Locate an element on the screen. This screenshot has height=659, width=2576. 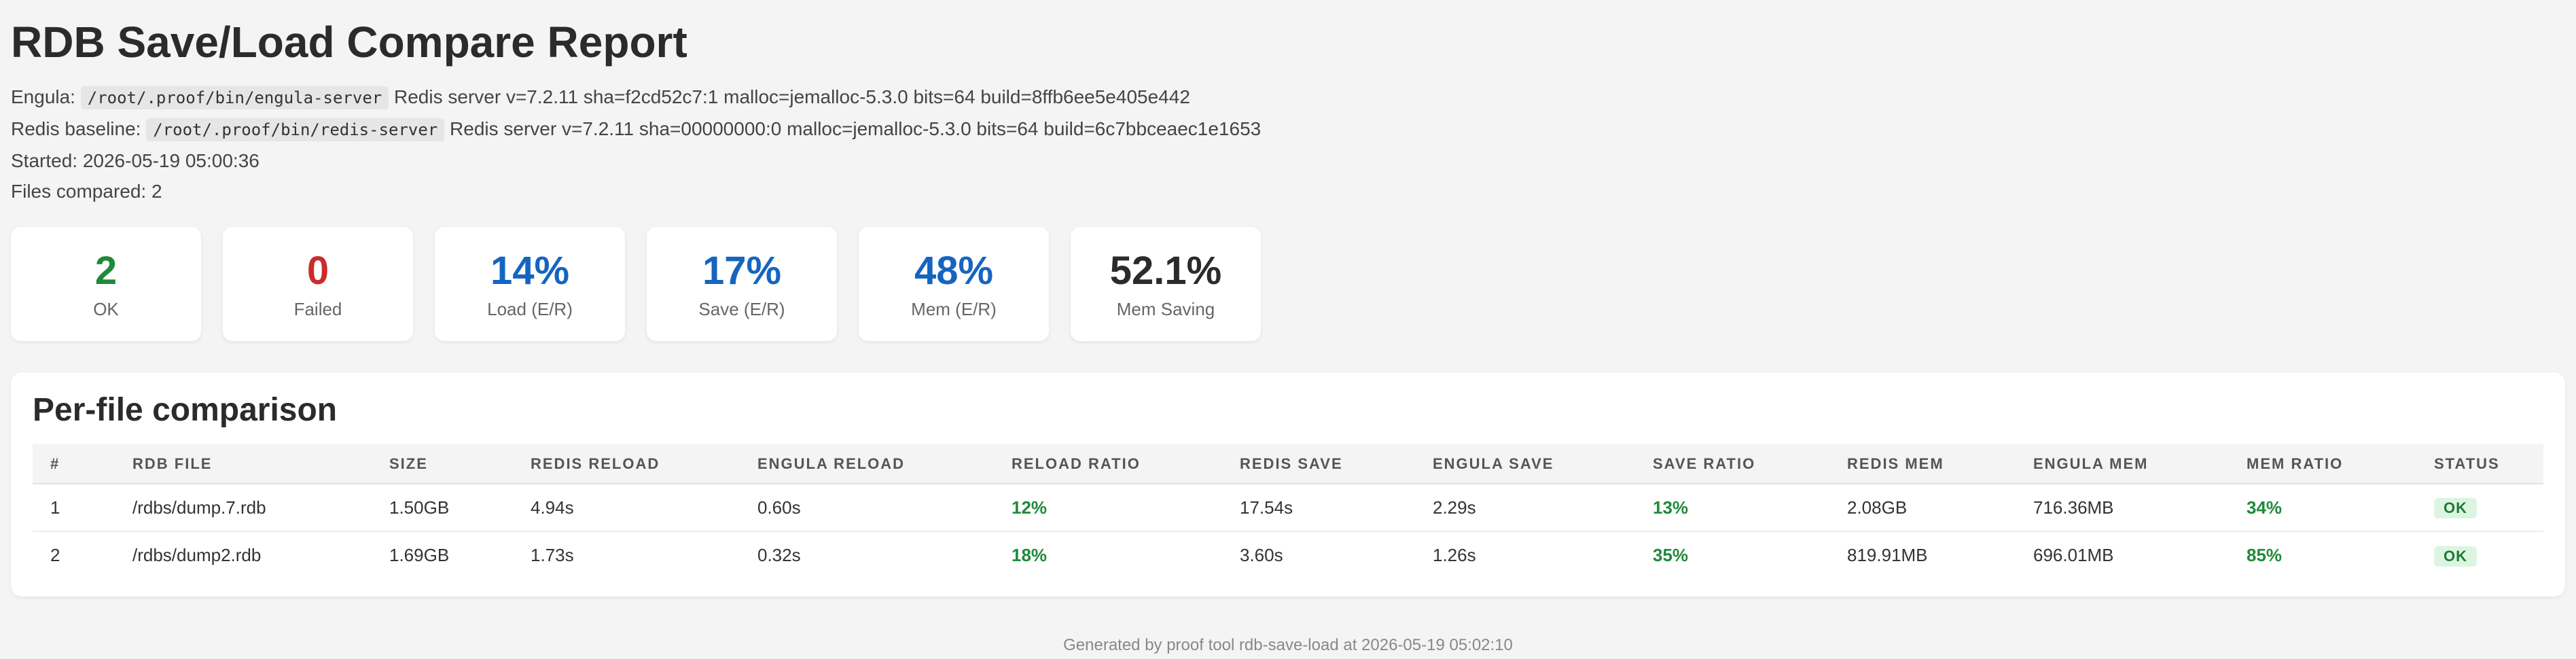
summary-card-failed: 0 Failed is located at coordinates (318, 284).